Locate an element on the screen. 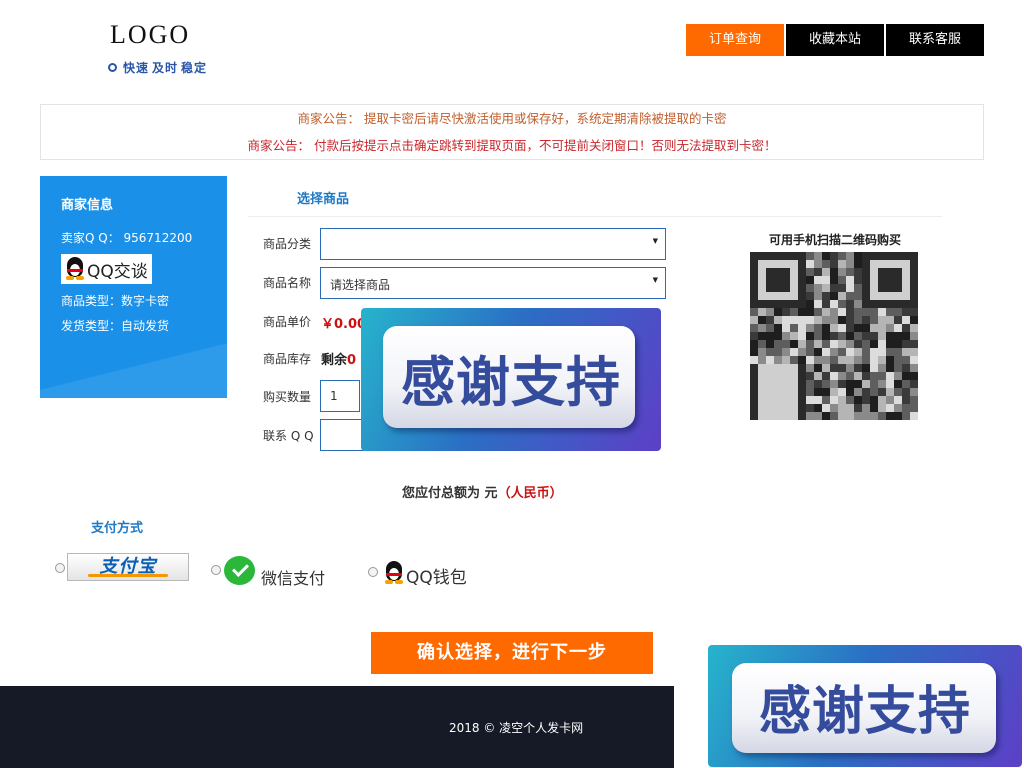  stock-label: 商品库存 is located at coordinates (287, 359).